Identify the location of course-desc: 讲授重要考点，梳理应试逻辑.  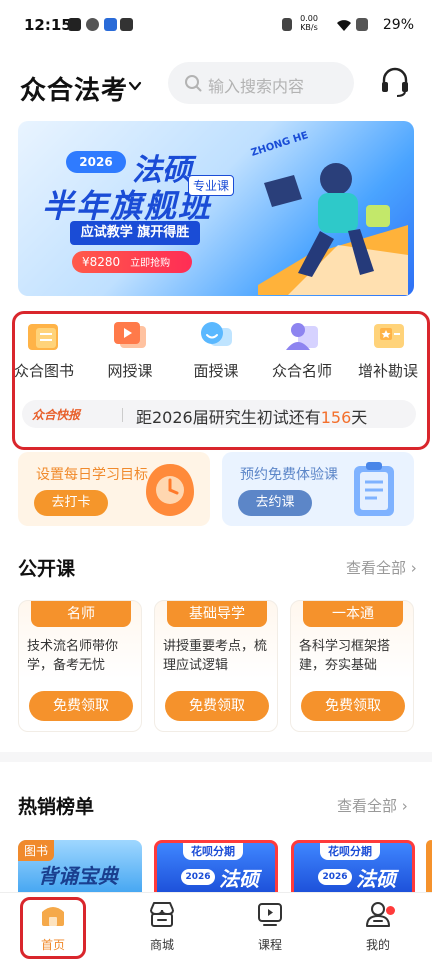
(215, 656).